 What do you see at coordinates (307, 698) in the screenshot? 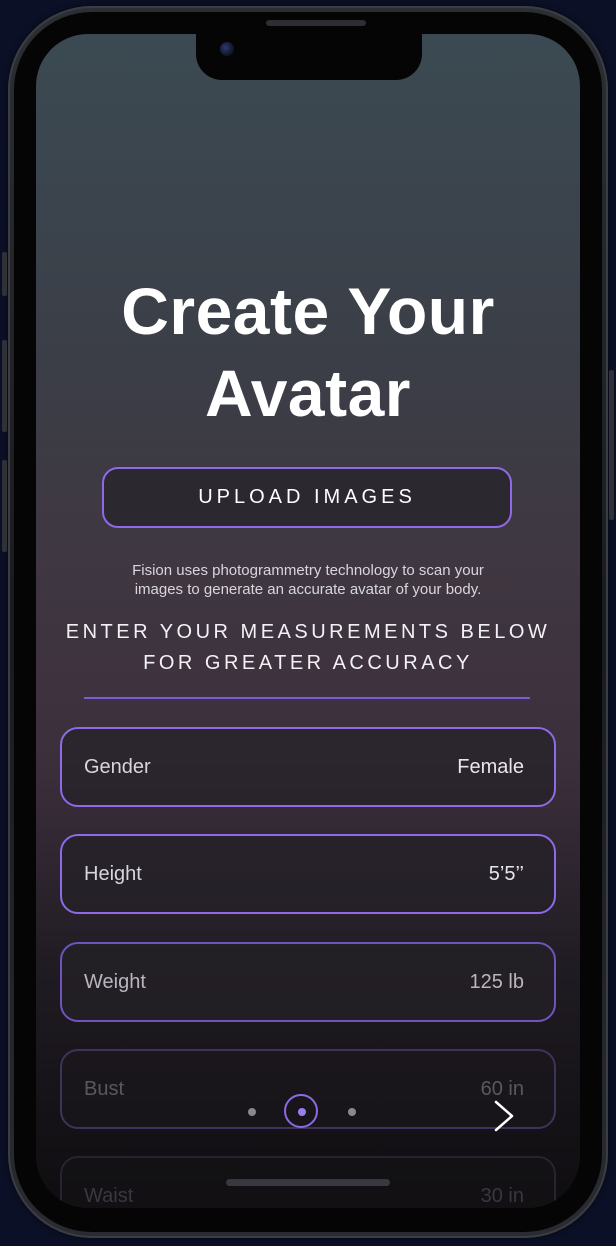
I see `section-divider` at bounding box center [307, 698].